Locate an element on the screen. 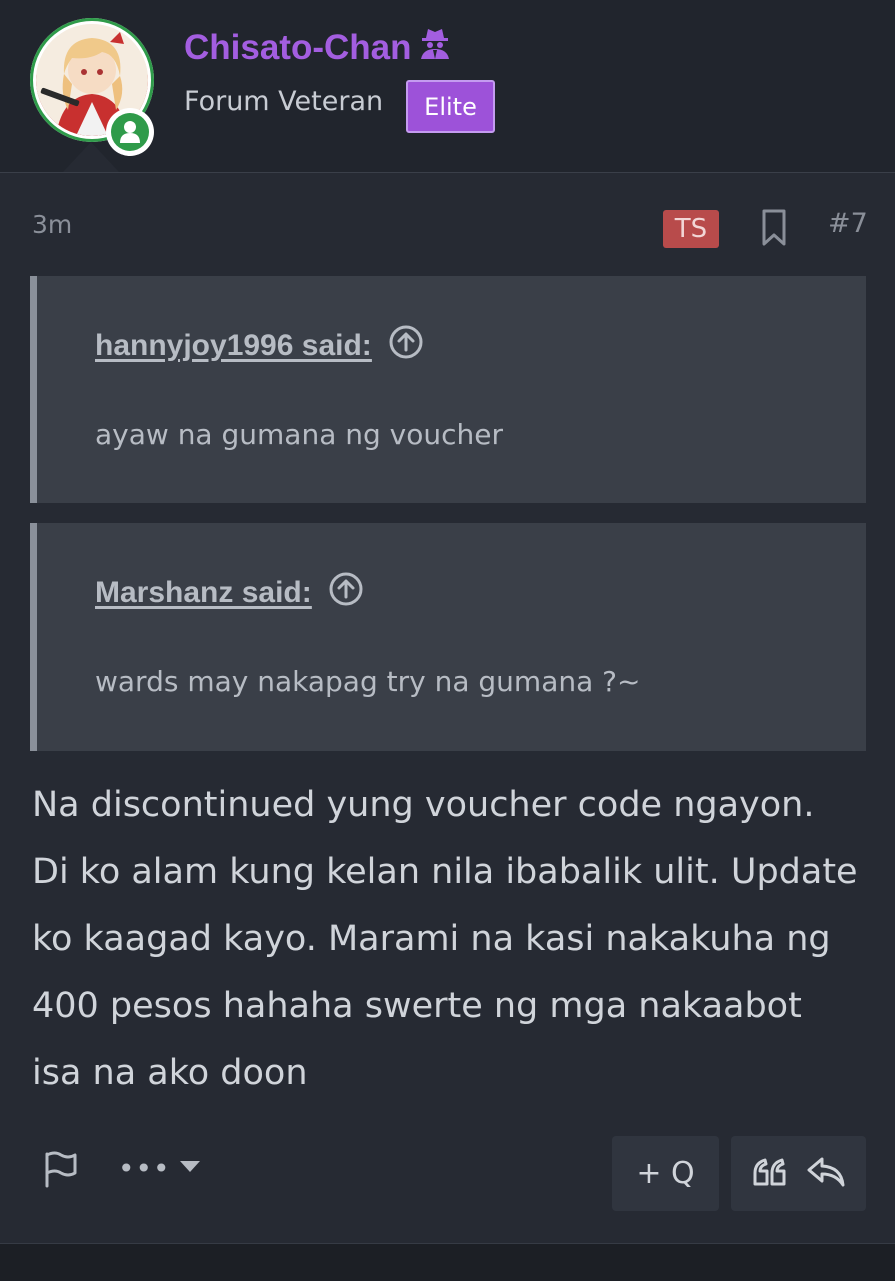 Image resolution: width=895 pixels, height=1281 pixels. quote-author: hannyjoy1996 said: is located at coordinates (233, 345).